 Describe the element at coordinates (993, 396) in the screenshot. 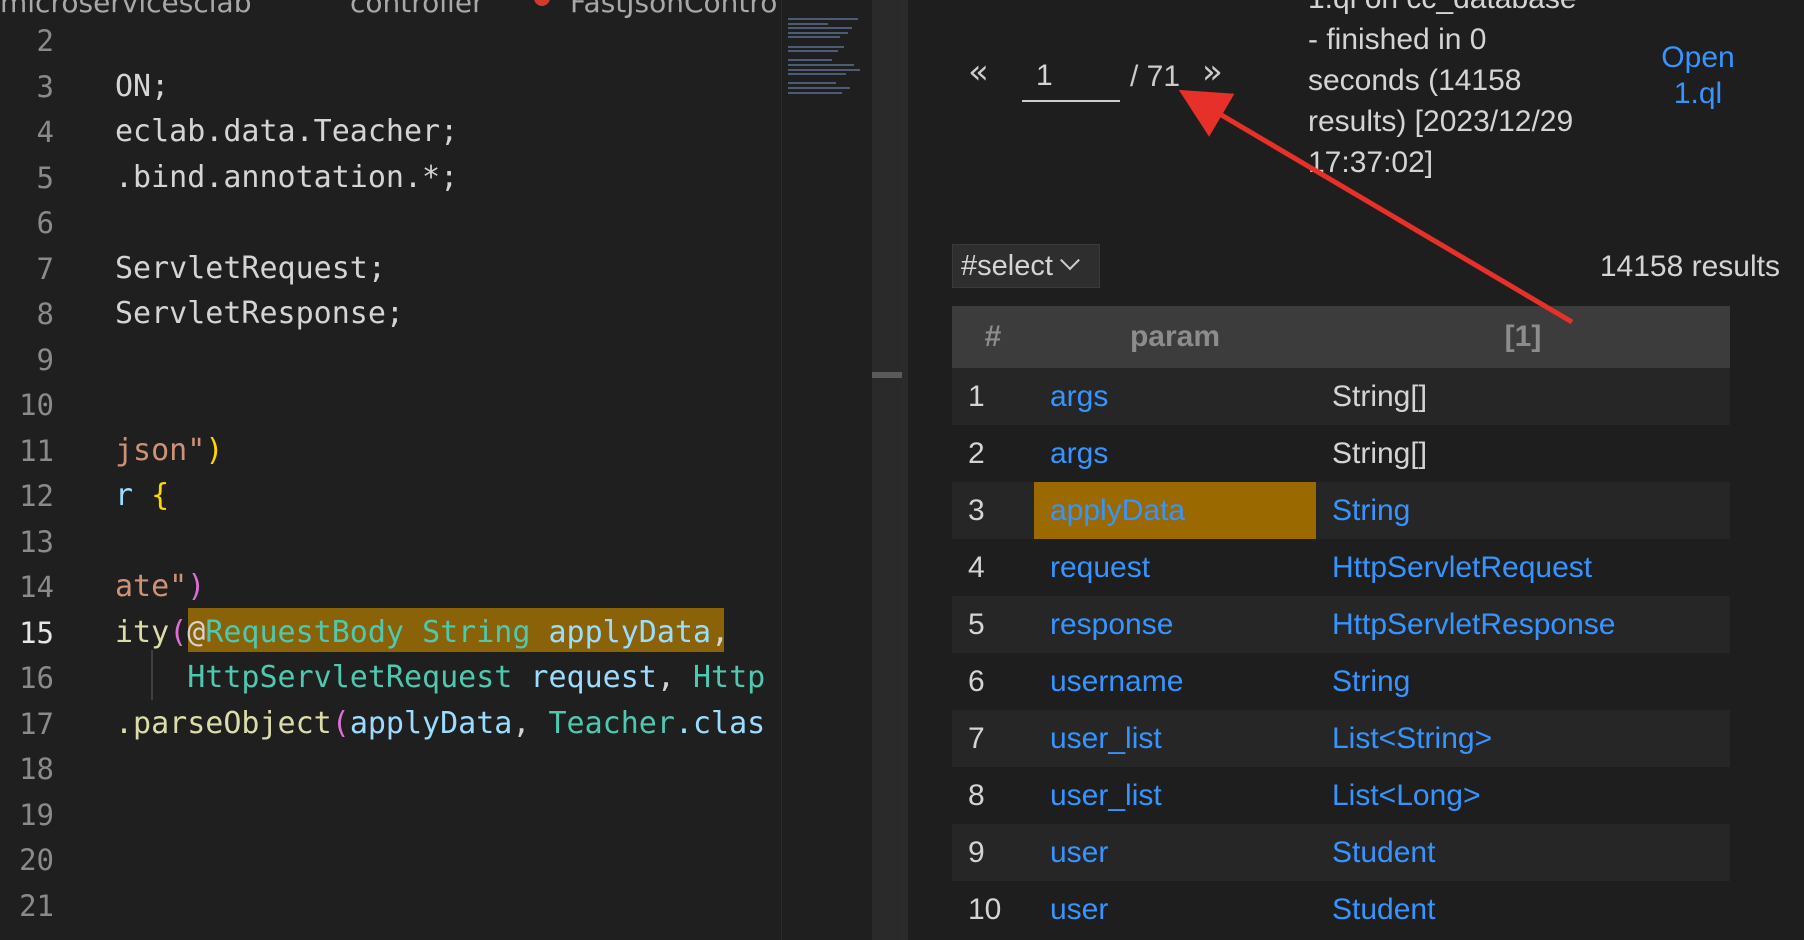

I see `row-index: 1` at that location.